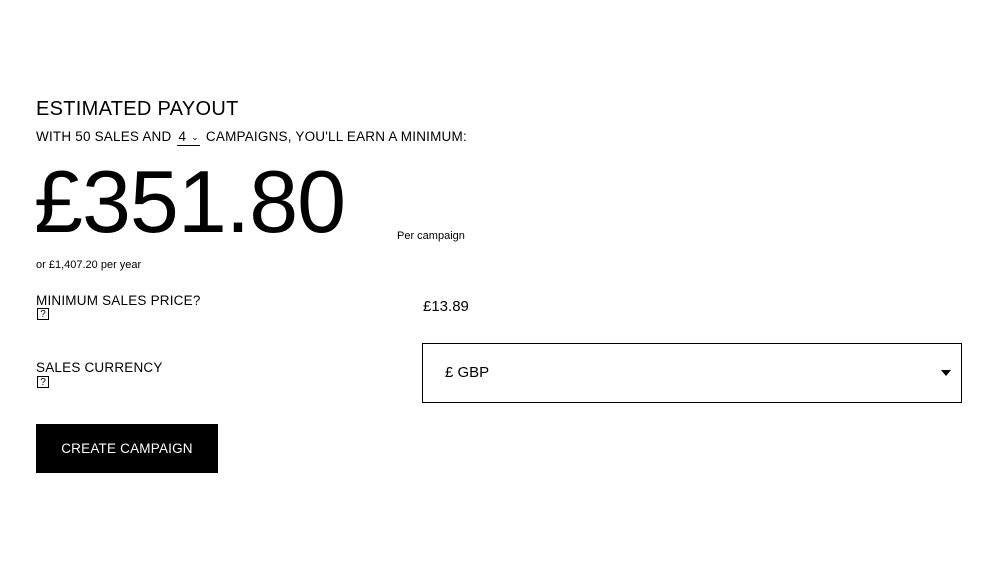 The image size is (1000, 571). I want to click on sales-currency-select: £ GBP, so click(692, 373).